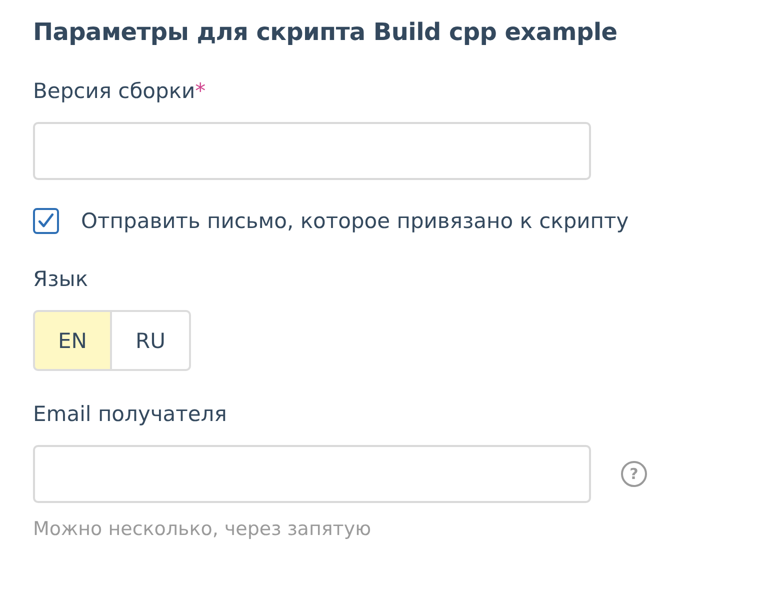 The height and width of the screenshot is (612, 774). What do you see at coordinates (120, 91) in the screenshot?
I see `field-label: Версия сборки*` at bounding box center [120, 91].